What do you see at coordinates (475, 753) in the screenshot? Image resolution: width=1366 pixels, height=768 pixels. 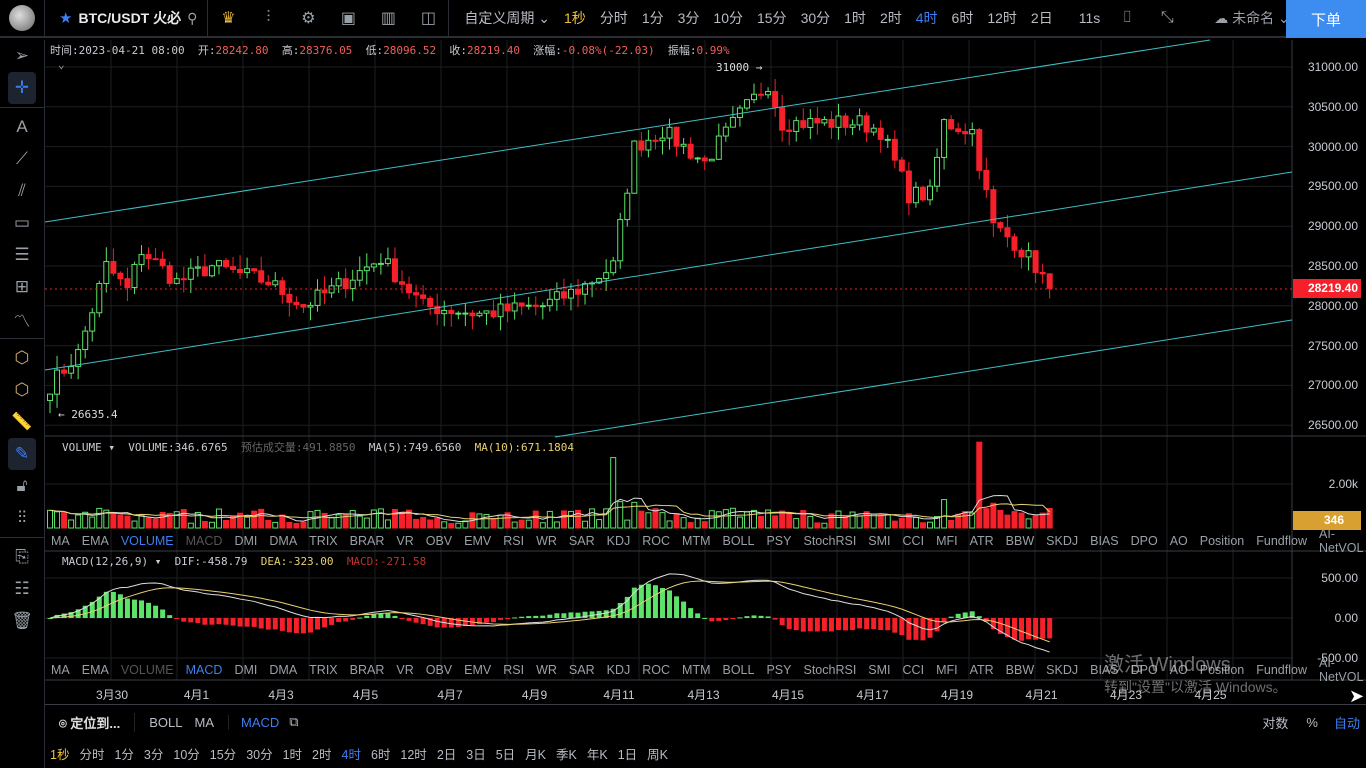 I see `bottom-period-13: 3日` at bounding box center [475, 753].